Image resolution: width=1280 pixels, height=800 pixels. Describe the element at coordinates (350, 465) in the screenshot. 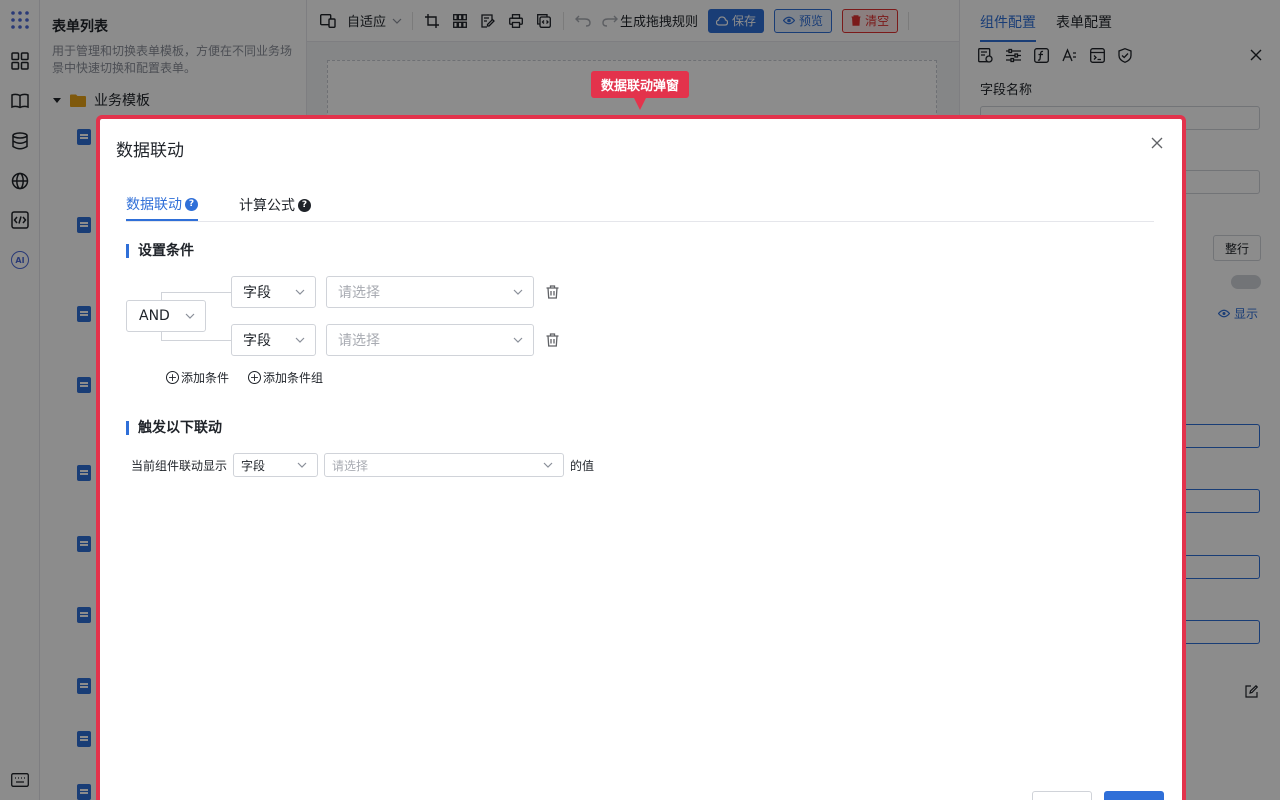

I see `trigger-value-placeholder: 请选择` at that location.